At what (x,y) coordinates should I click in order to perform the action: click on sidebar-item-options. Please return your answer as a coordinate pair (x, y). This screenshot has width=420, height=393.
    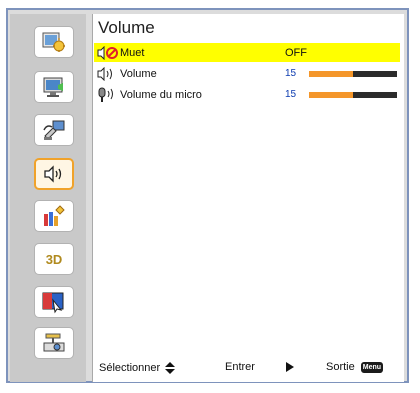
    Looking at the image, I should click on (54, 216).